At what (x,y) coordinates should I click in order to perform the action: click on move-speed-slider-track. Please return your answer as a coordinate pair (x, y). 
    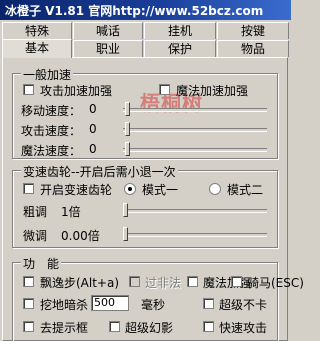
    Looking at the image, I should click on (195, 110).